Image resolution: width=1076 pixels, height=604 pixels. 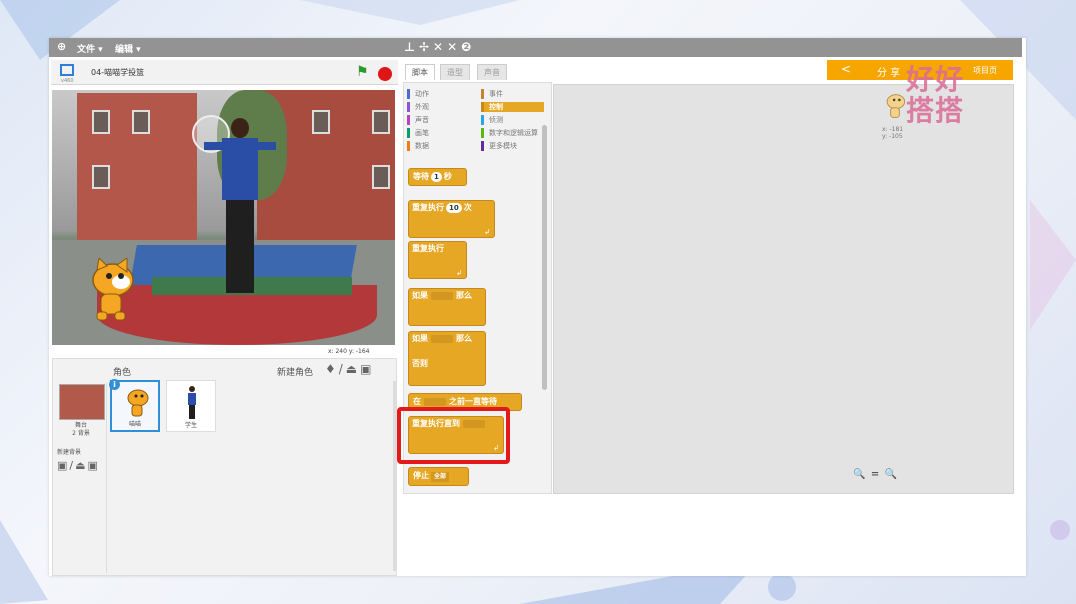 I want to click on sprites-panel: 角色 新建角色 ♦/⏏▣ 舞台 2 背景 新建背景 ▣/⏏▣ i 喵喵 学生, so click(x=224, y=467).